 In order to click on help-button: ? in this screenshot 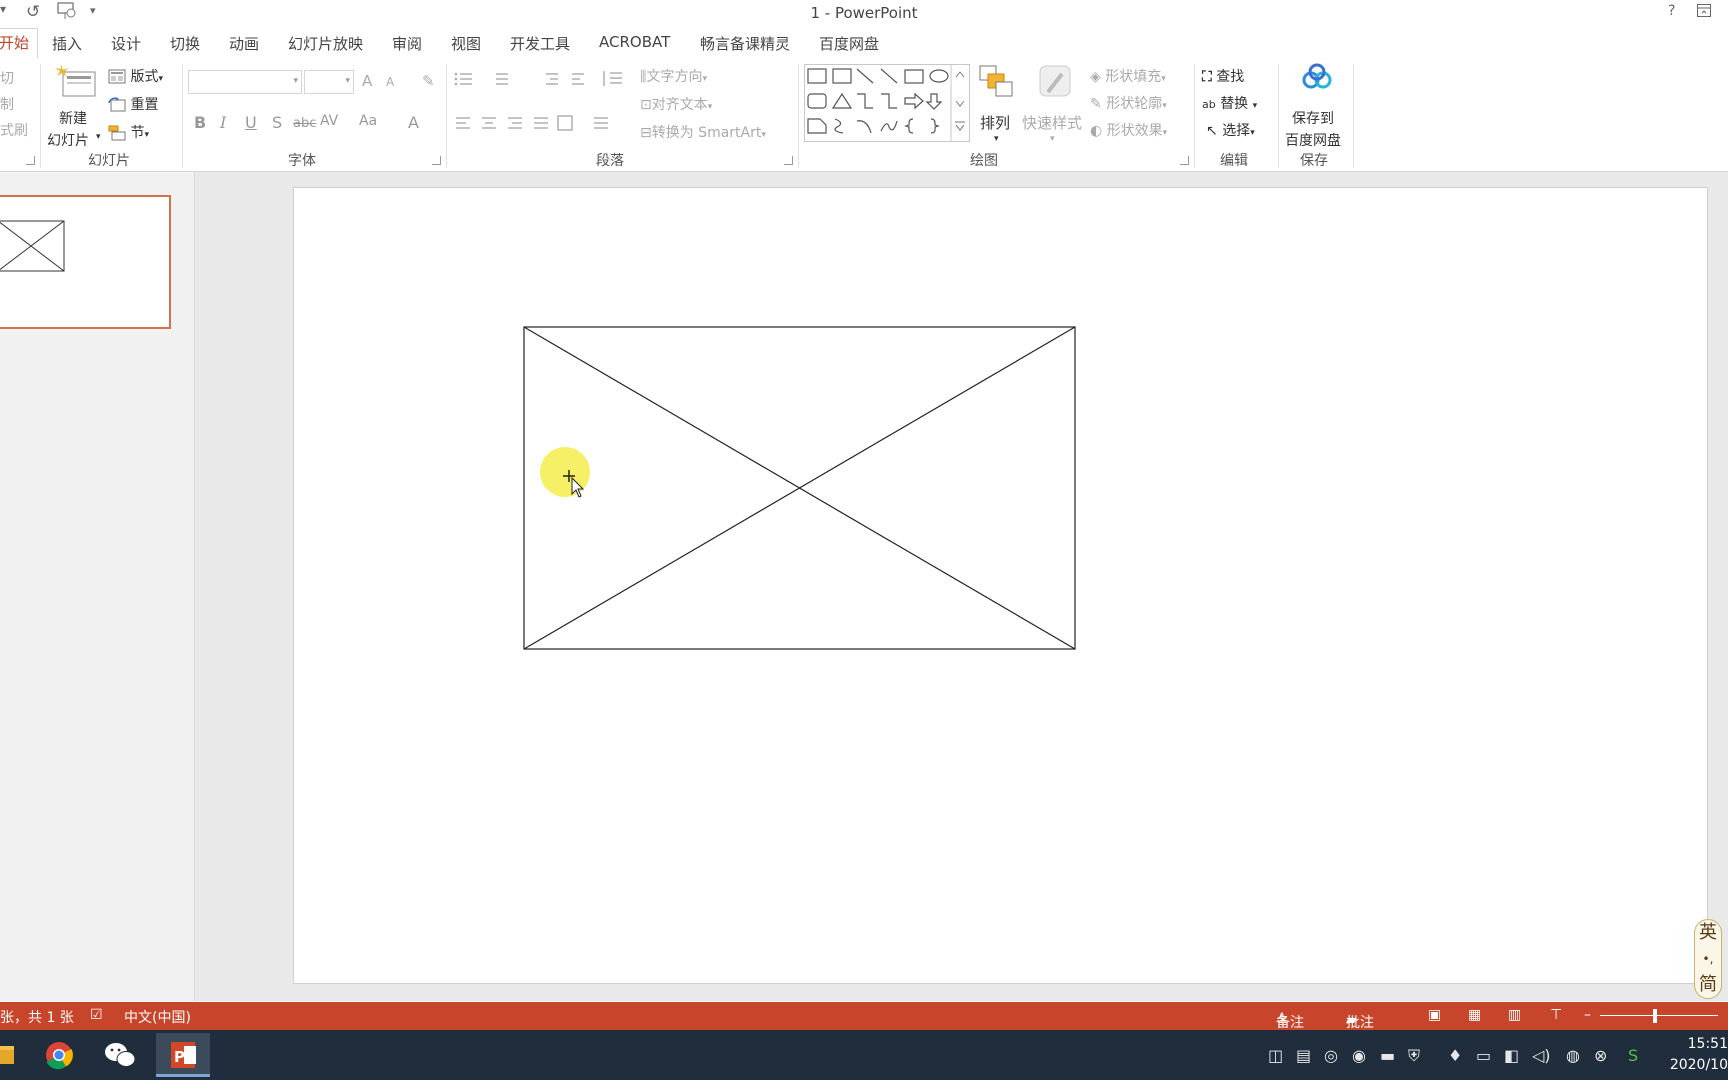, I will do `click(1671, 11)`.